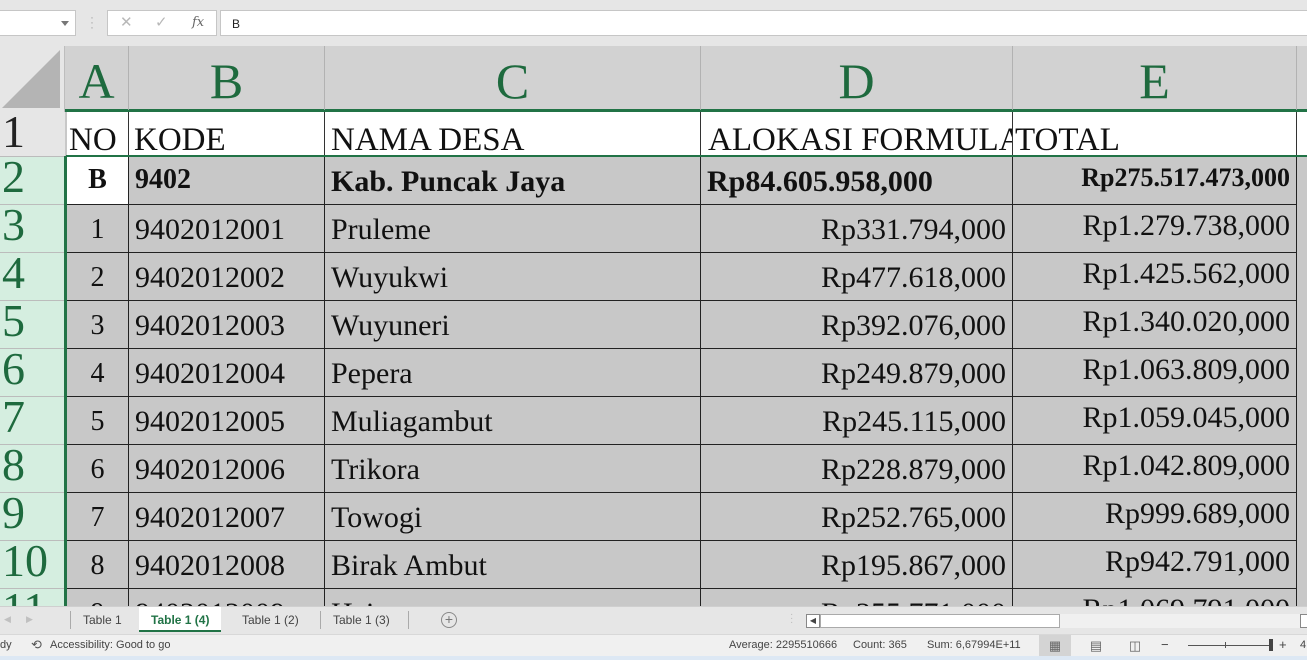 This screenshot has width=1307, height=660. Describe the element at coordinates (98, 565) in the screenshot. I see `cell-no: 8` at that location.